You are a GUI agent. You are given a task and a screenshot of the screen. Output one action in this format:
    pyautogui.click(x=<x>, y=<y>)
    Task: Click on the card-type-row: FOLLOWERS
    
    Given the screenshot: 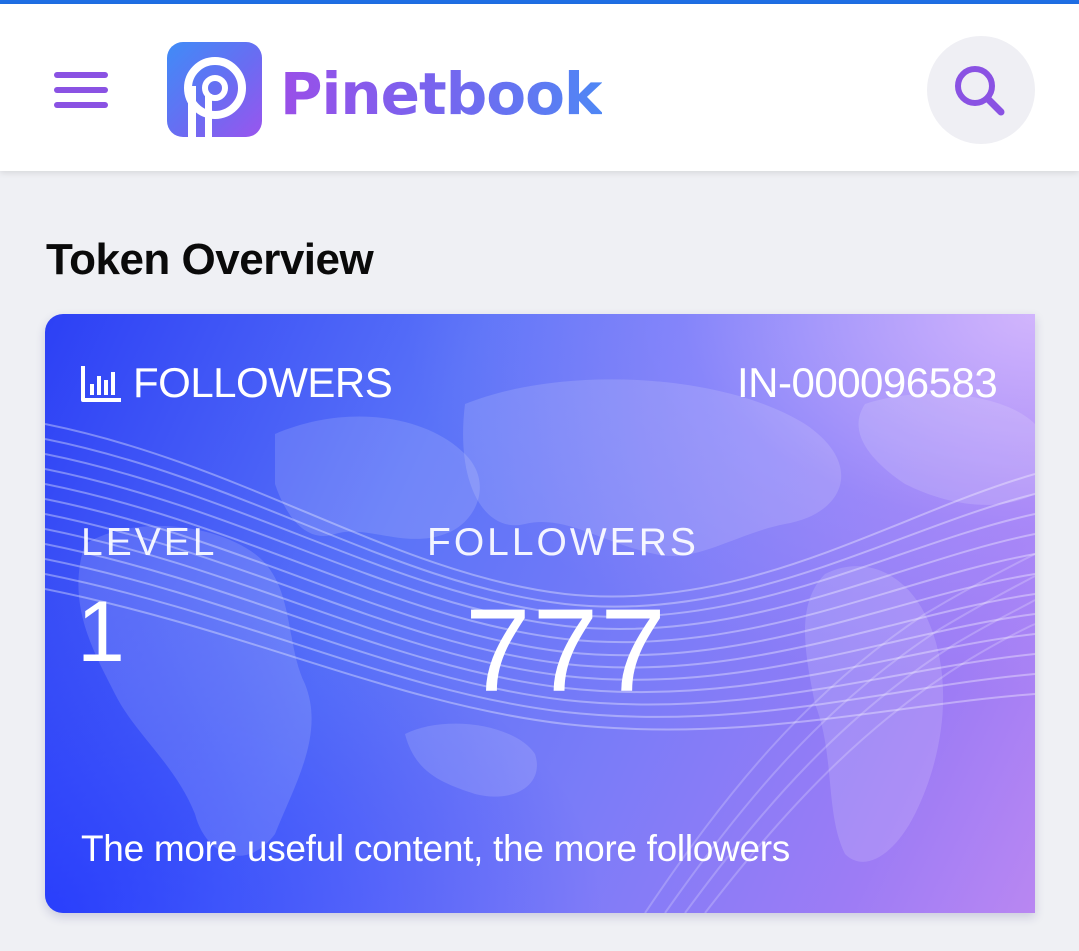 What is the action you would take?
    pyautogui.click(x=236, y=383)
    